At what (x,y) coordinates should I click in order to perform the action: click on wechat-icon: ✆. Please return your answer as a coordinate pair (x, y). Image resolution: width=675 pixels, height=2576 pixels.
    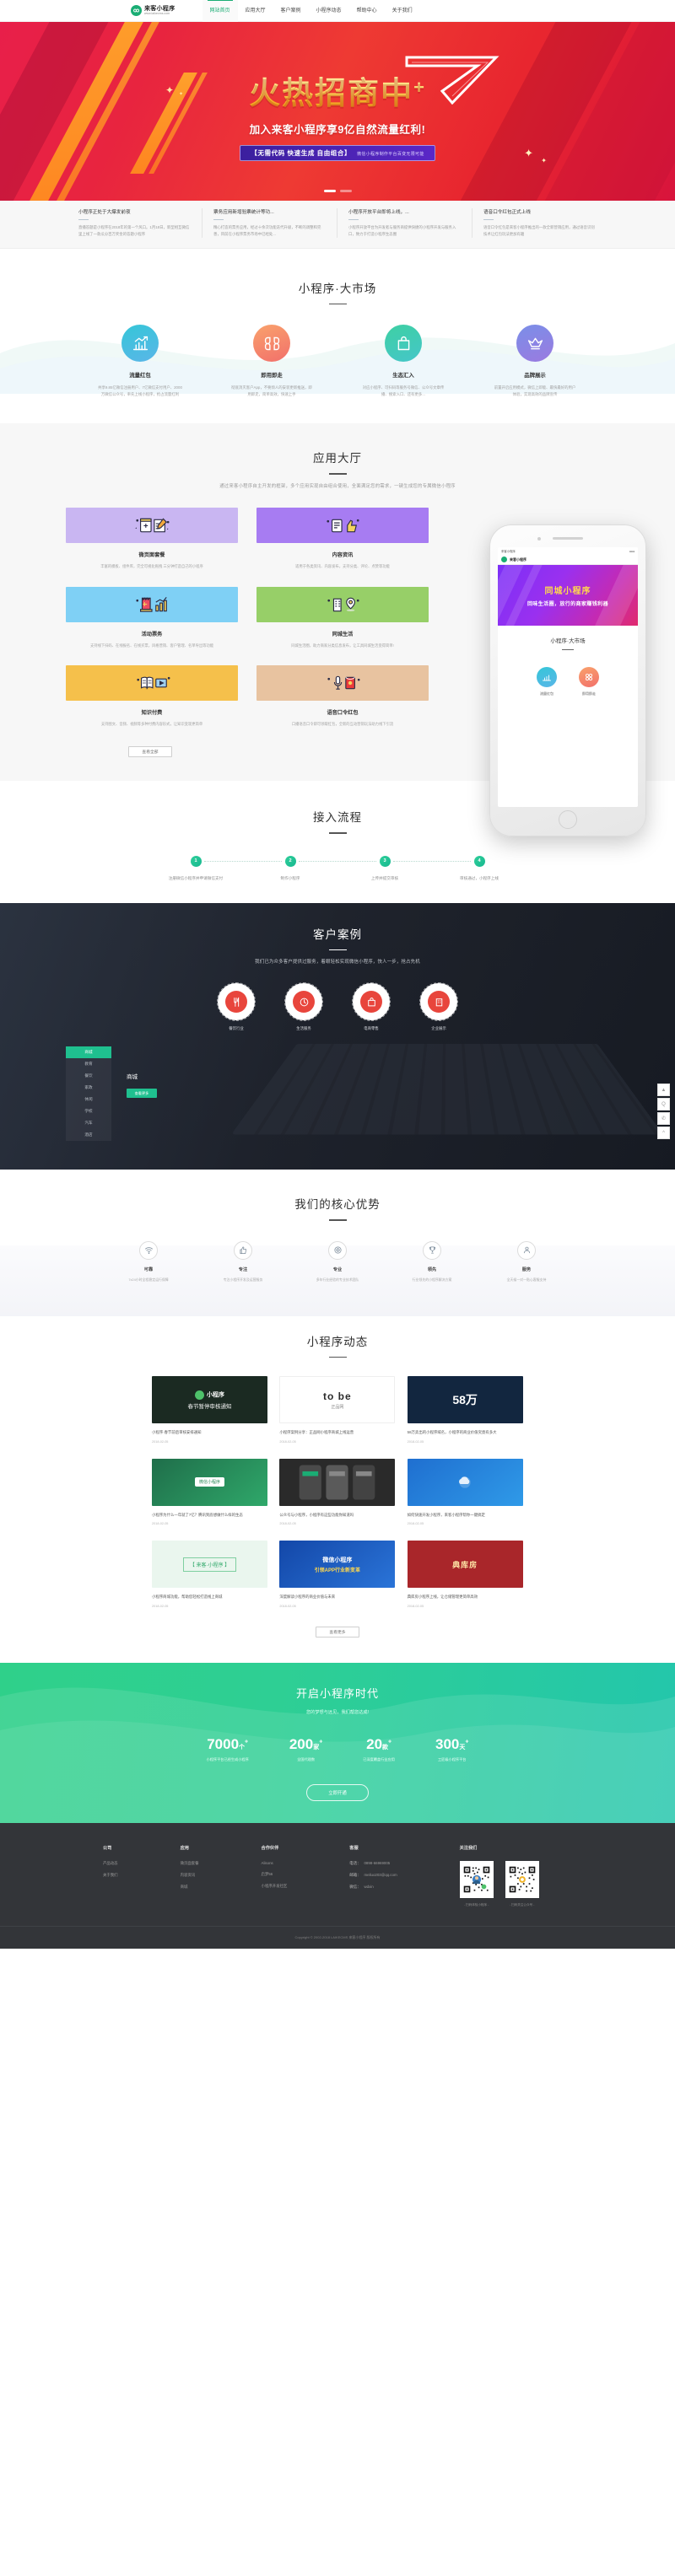
    Looking at the image, I should click on (663, 1118).